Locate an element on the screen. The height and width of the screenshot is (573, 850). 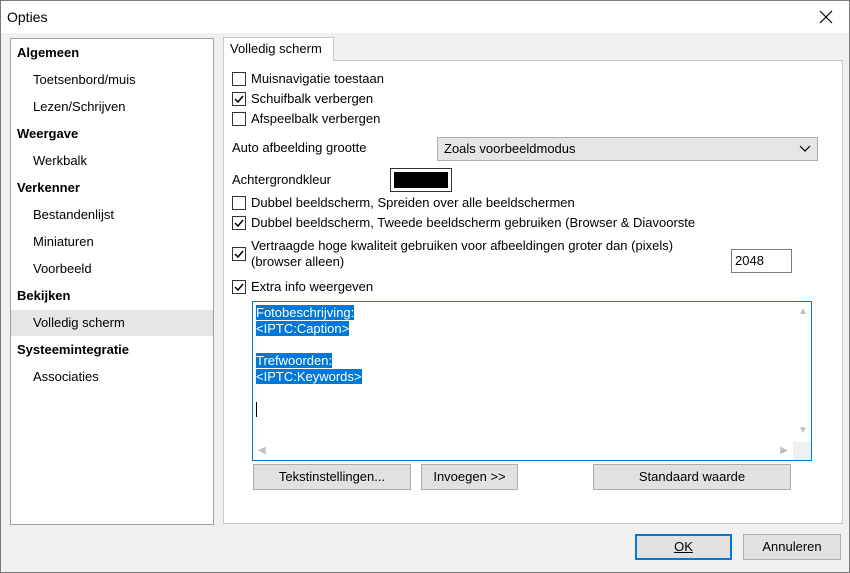
scroll-down-icon: ▼ is located at coordinates (803, 430).